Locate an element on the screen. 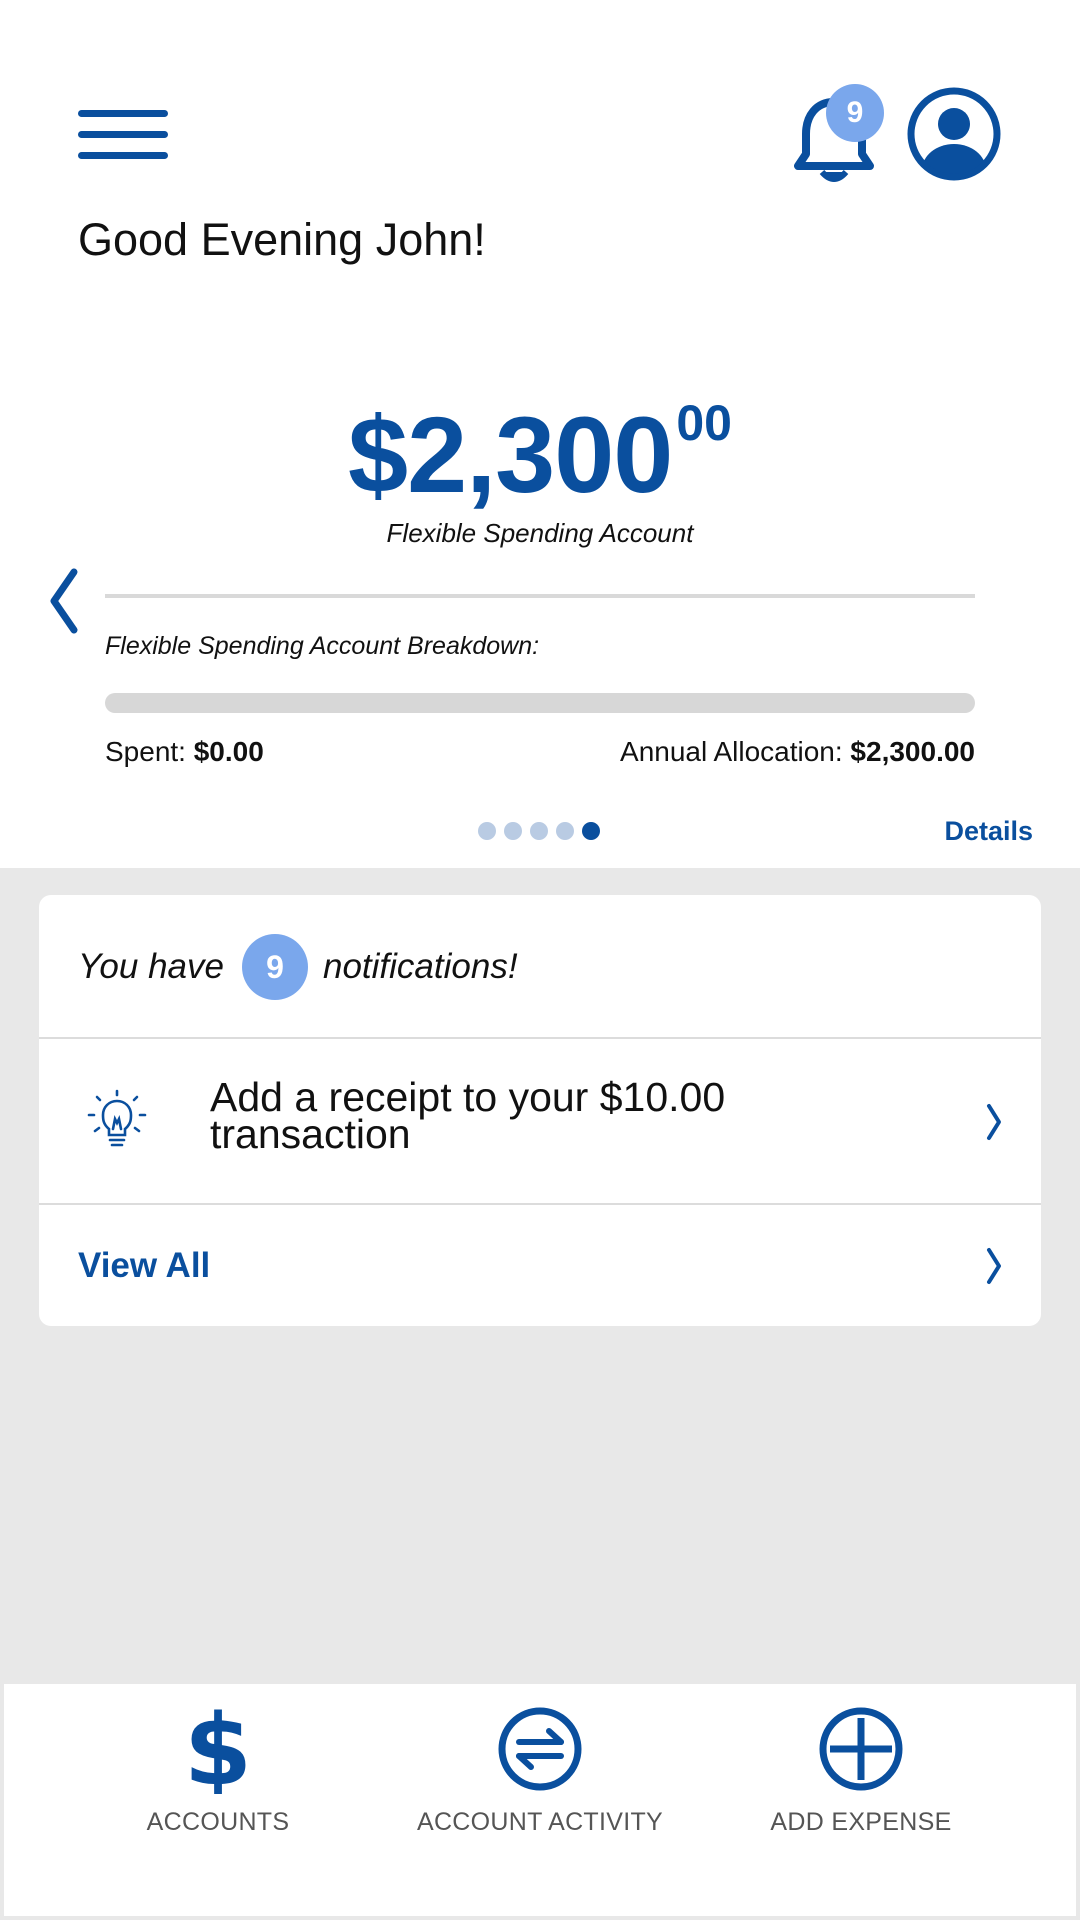  spending-progress-bar is located at coordinates (540, 703).